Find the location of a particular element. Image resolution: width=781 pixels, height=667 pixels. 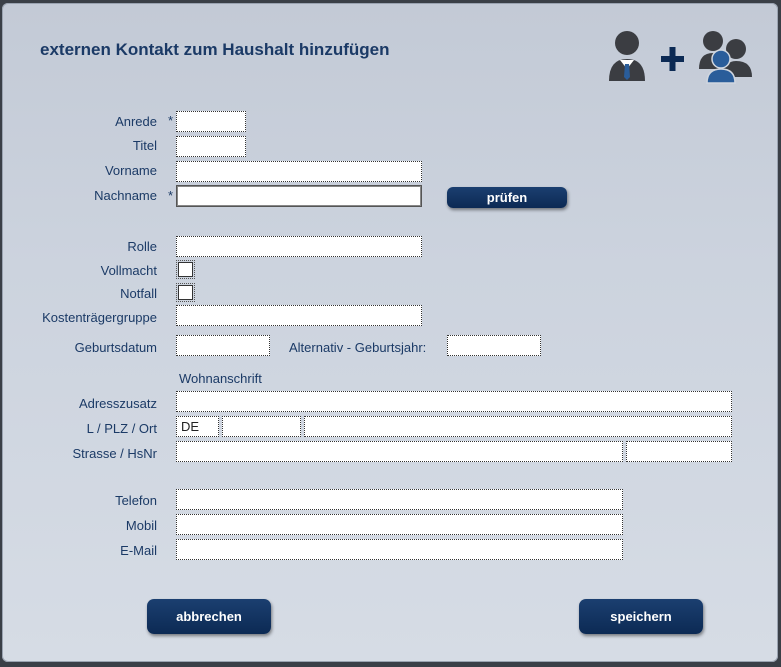

label-adresszusatz: Adresszusatz is located at coordinates (117, 403).